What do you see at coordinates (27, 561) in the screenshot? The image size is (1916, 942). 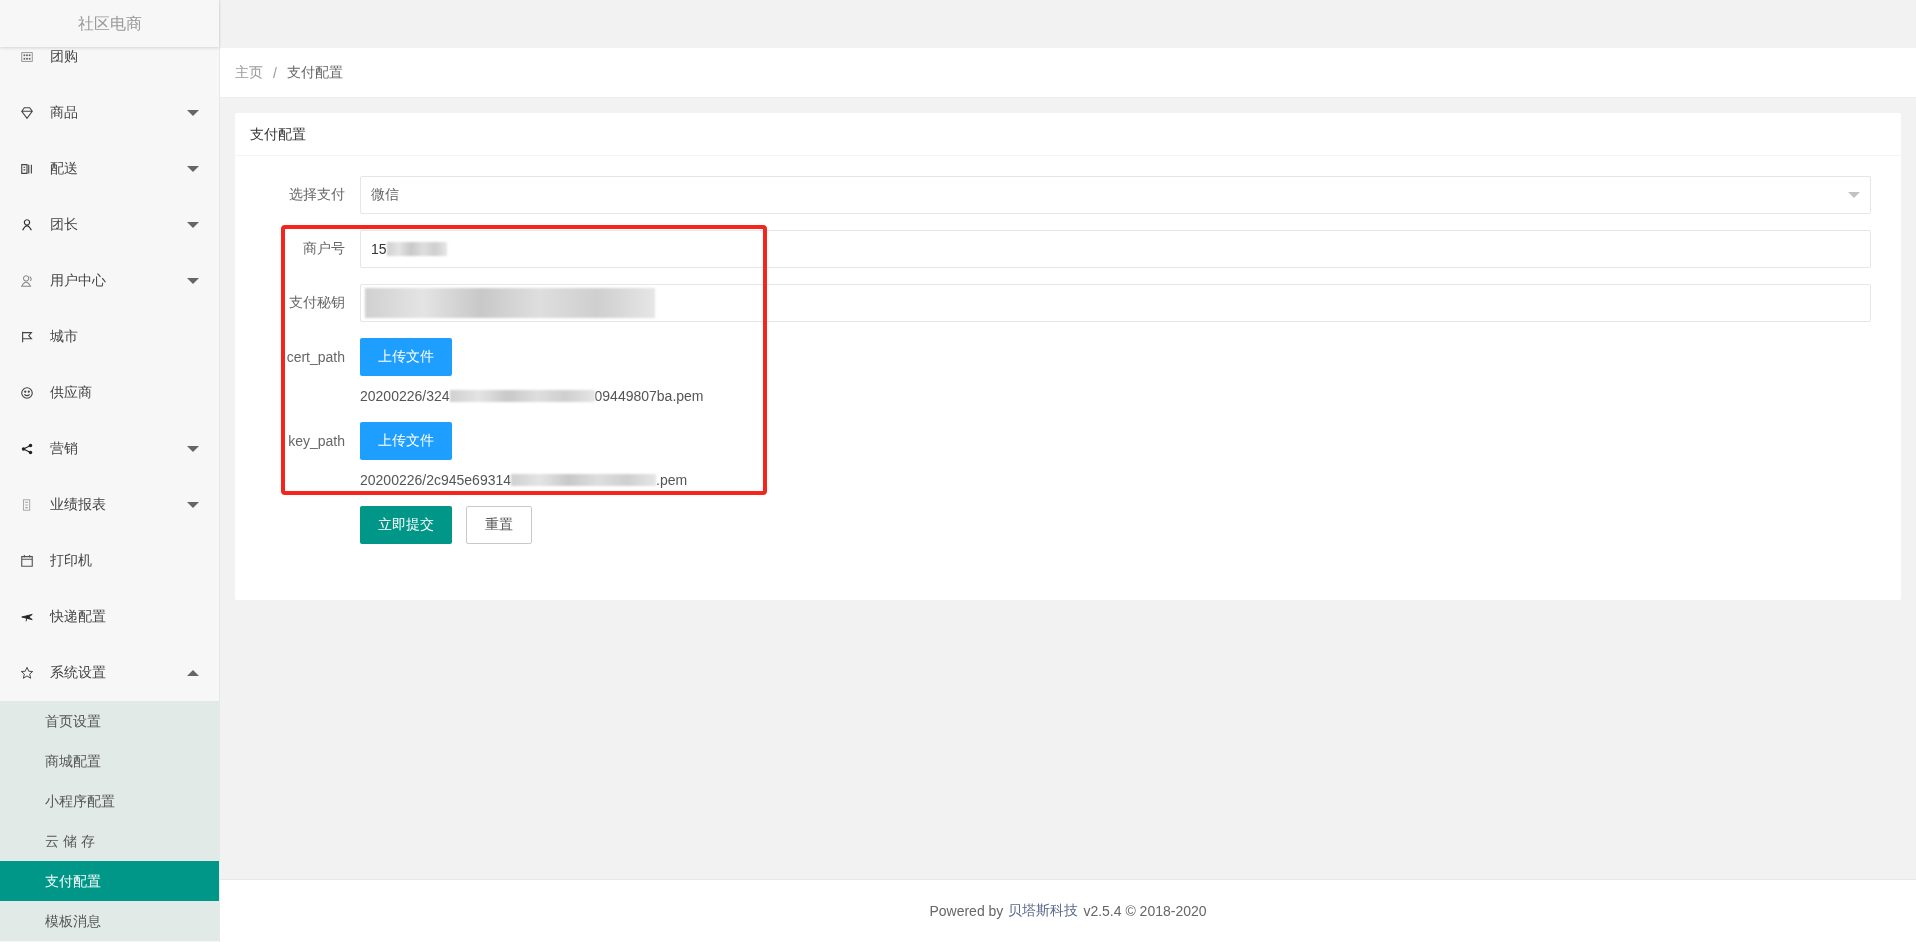 I see `calendar-icon` at bounding box center [27, 561].